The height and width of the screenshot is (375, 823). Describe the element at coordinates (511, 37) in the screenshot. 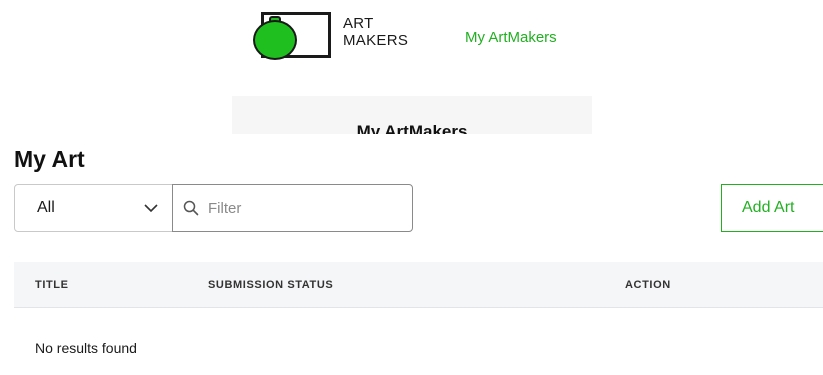

I see `nav-link-my-artmakers: My ArtMakers` at that location.